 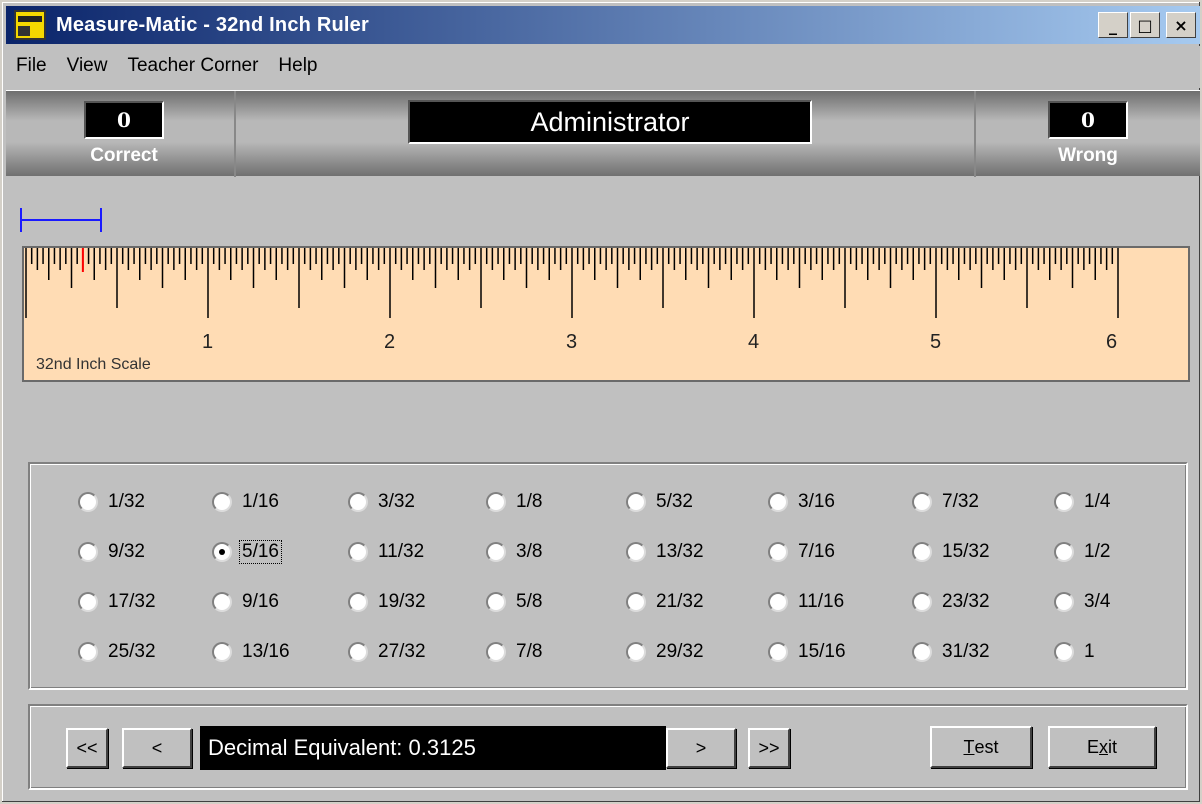 I want to click on fraction-option: 1/4, so click(x=1083, y=502).